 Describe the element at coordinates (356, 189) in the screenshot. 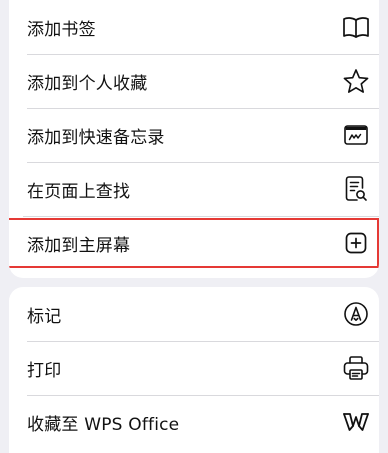

I see `find-on-page-icon` at that location.